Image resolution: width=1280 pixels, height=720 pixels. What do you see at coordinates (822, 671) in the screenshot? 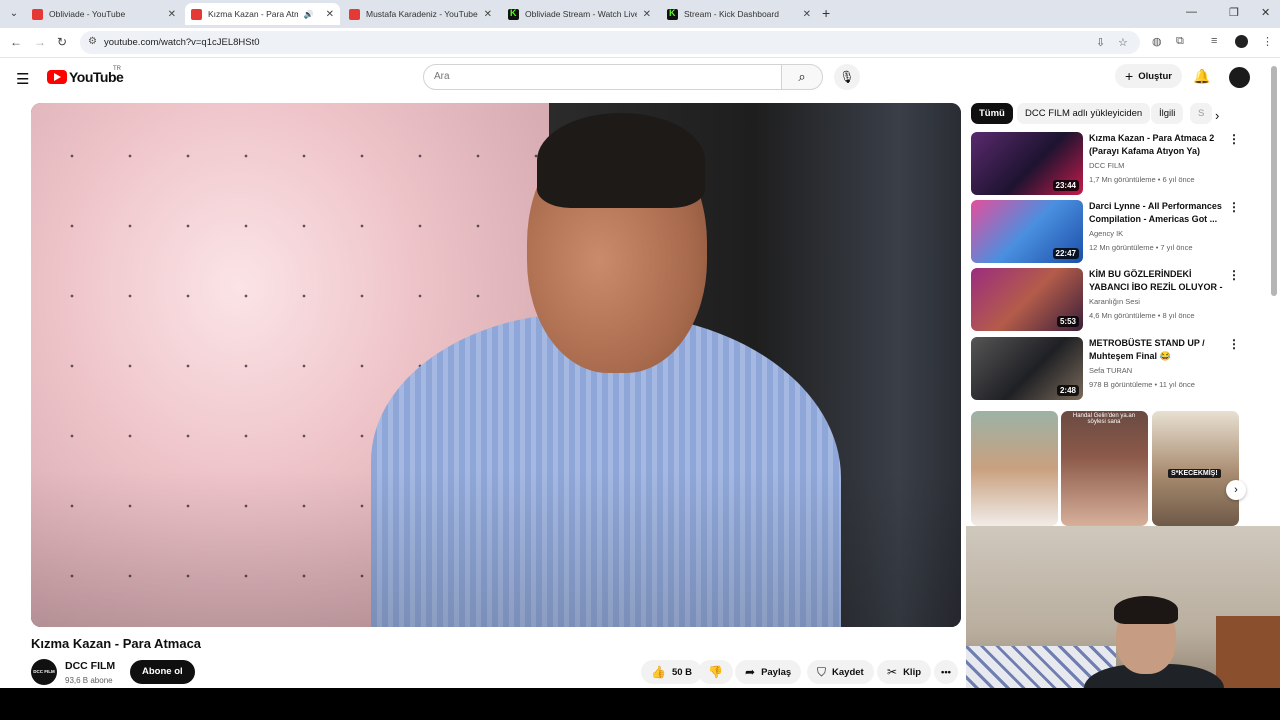
I see `bookmark-icon: ⛉` at bounding box center [822, 671].